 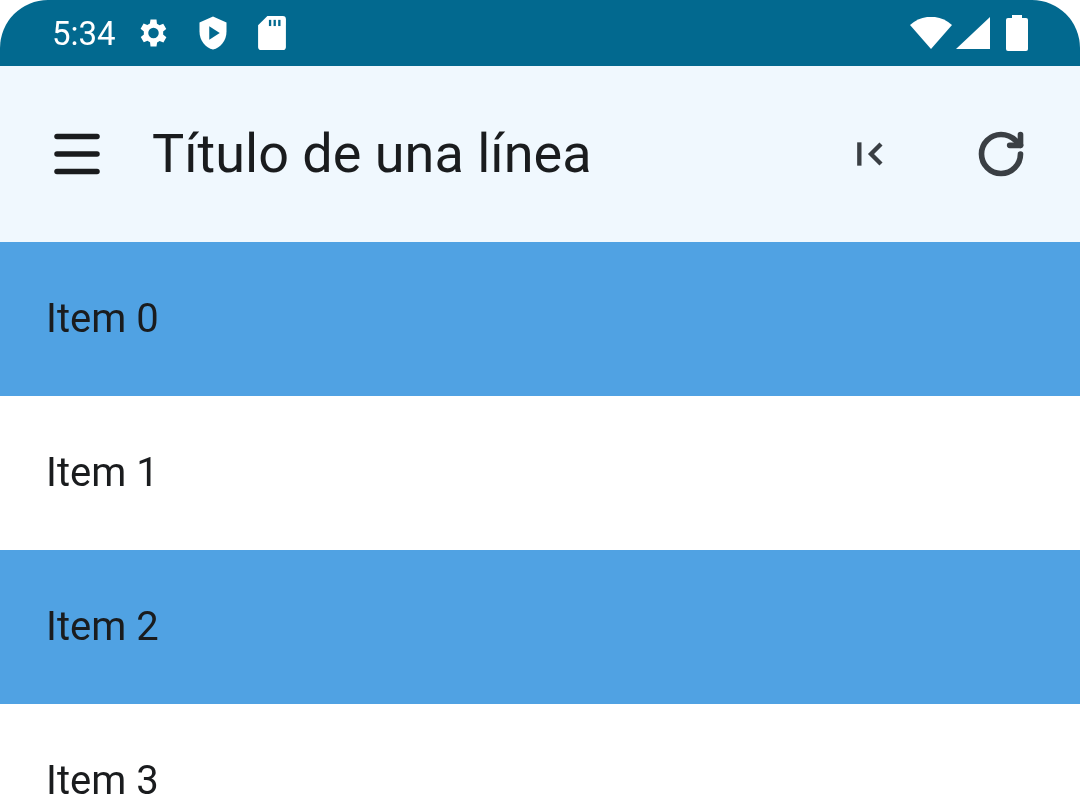 What do you see at coordinates (84, 33) in the screenshot?
I see `status-time: 5:34` at bounding box center [84, 33].